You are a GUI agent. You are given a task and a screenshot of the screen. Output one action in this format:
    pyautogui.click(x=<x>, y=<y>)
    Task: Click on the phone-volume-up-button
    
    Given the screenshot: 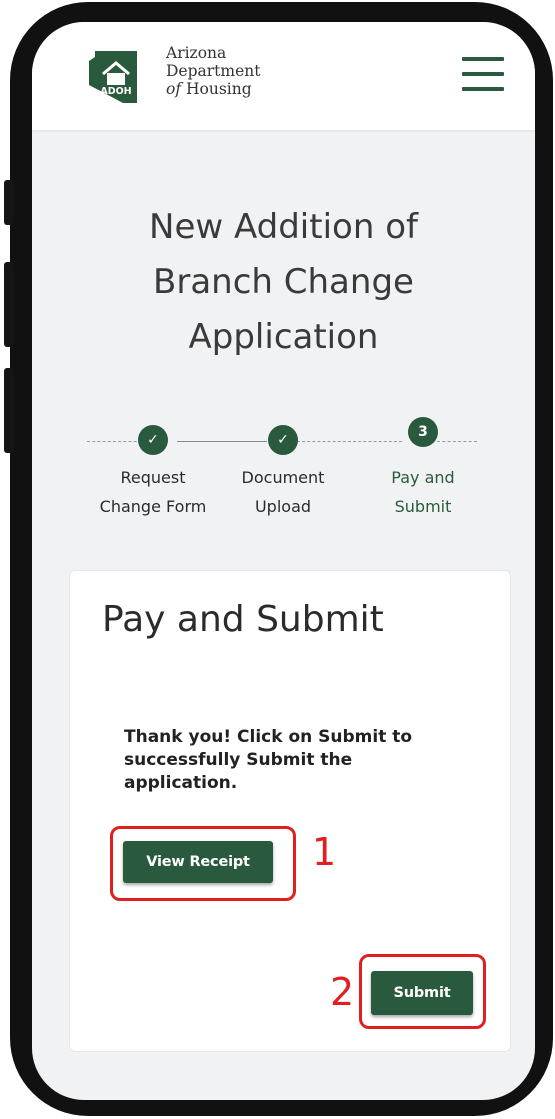 What is the action you would take?
    pyautogui.click(x=9, y=304)
    